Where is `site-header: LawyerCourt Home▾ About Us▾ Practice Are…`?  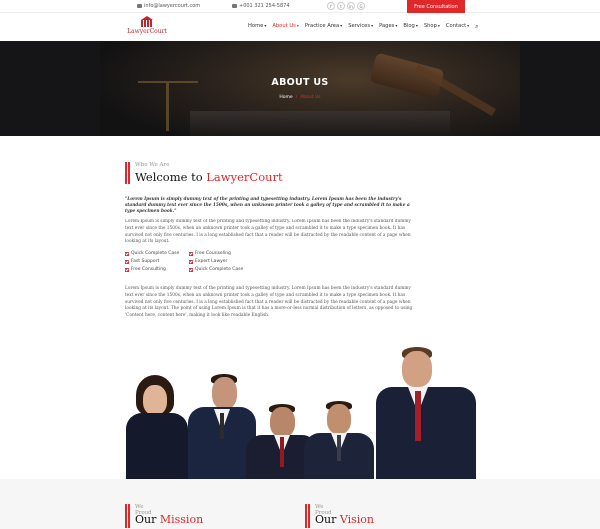
site-header: LawyerCourt Home▾ About Us▾ Practice Are… is located at coordinates (300, 27).